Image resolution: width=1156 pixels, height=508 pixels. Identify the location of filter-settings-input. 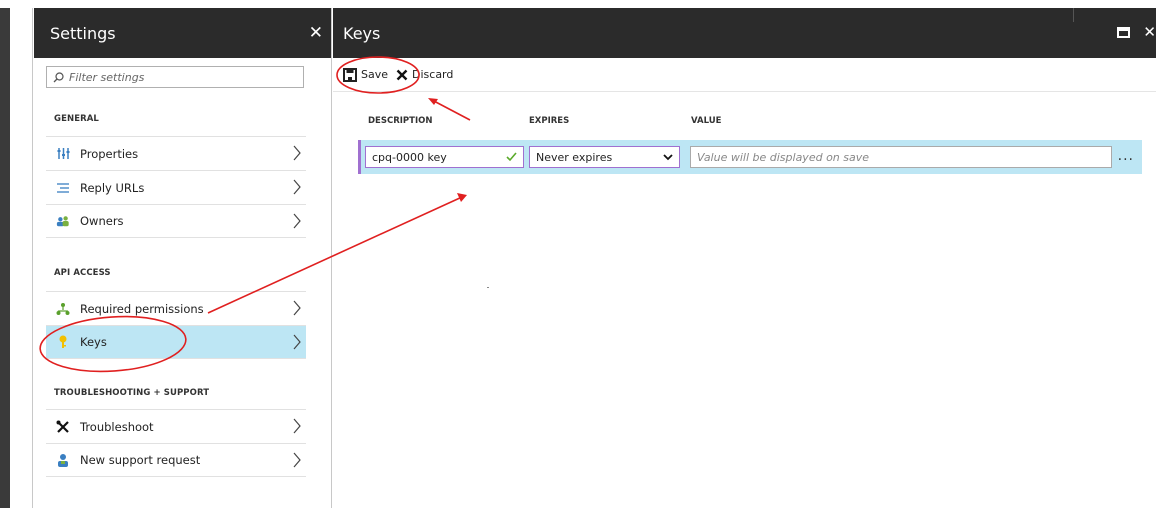
(179, 77).